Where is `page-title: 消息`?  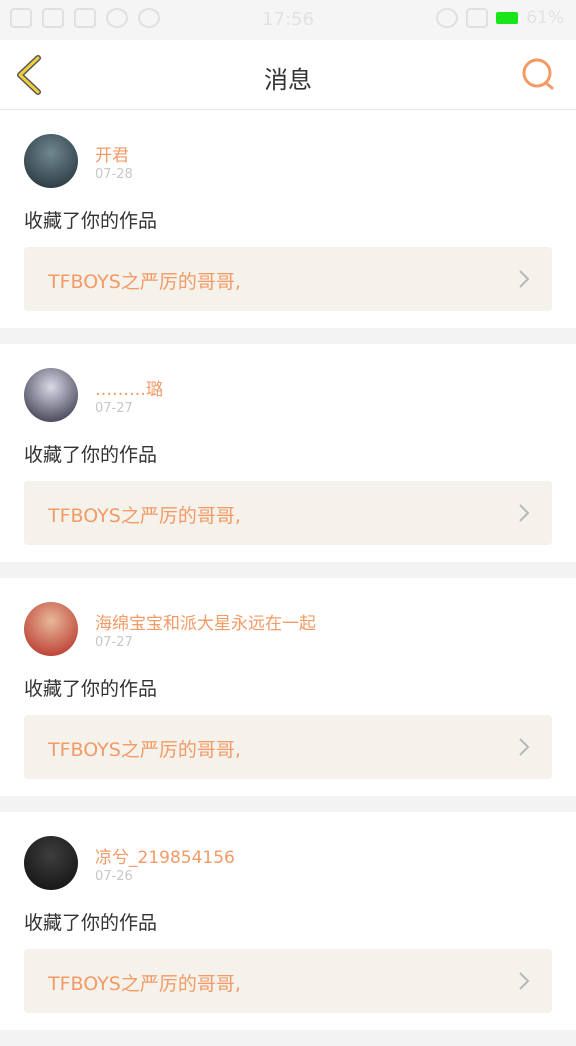 page-title: 消息 is located at coordinates (288, 80).